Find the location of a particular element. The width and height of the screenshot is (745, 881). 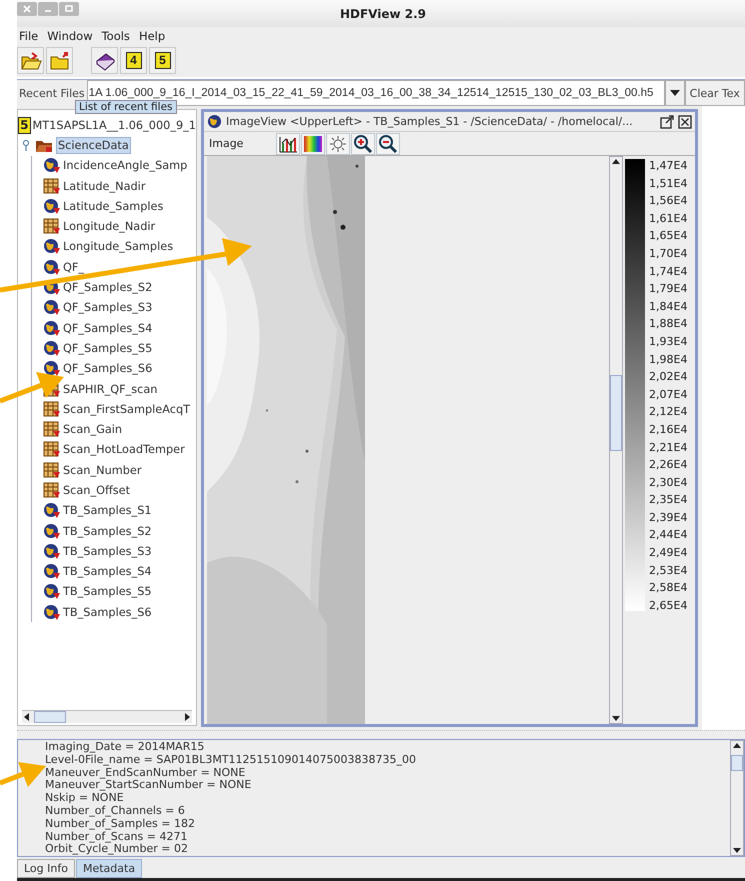

tree-item: QF_Samples_S5 is located at coordinates (107, 348).